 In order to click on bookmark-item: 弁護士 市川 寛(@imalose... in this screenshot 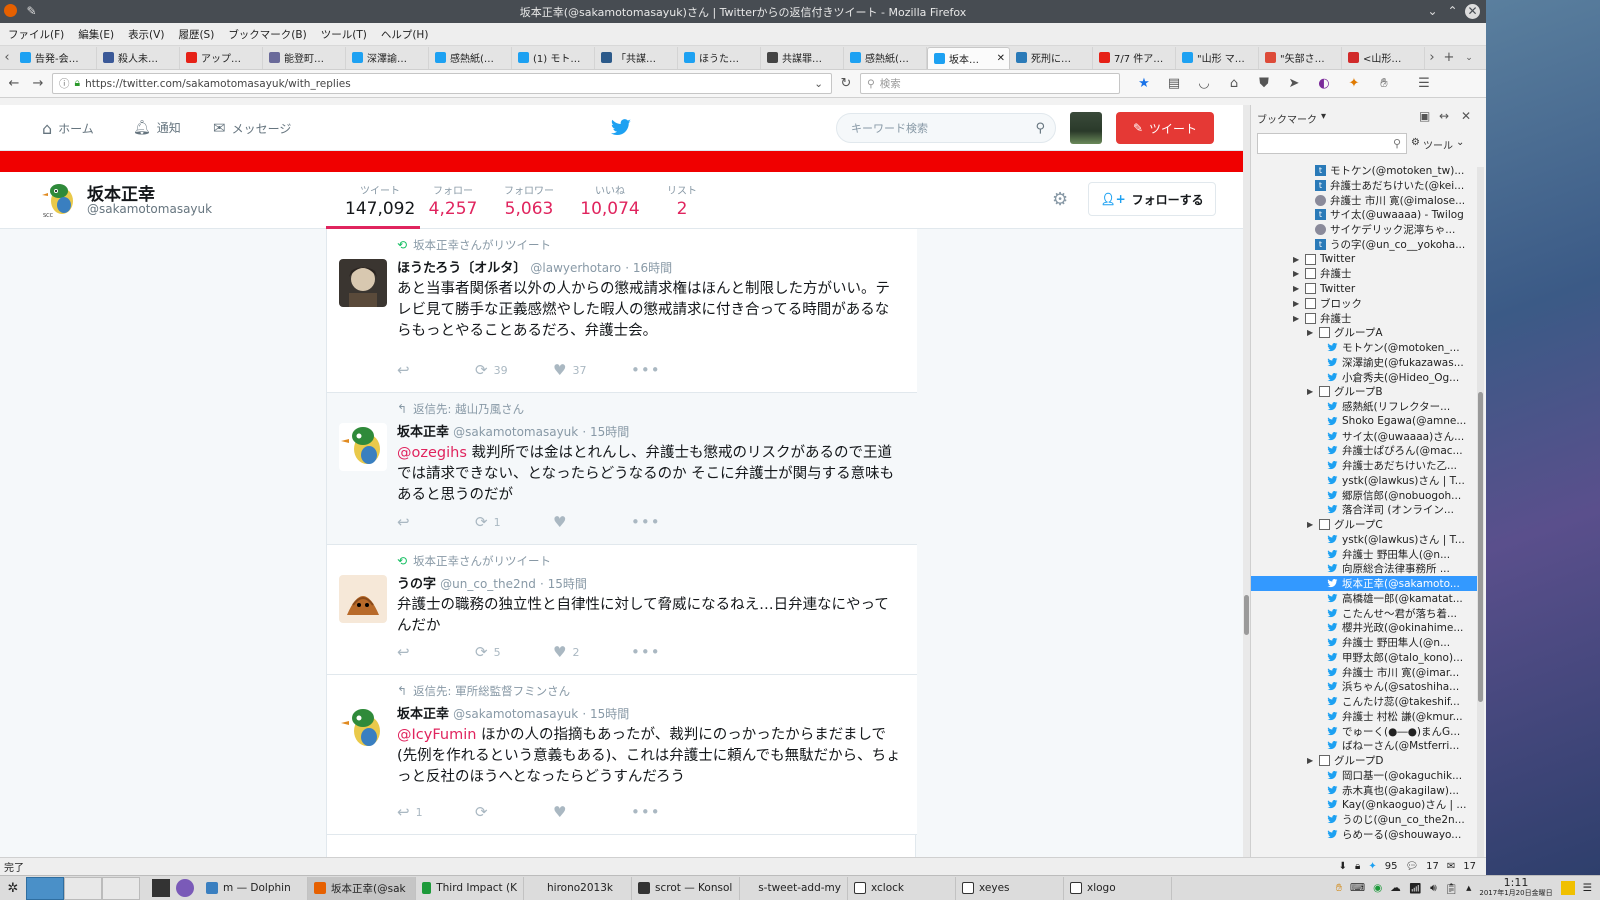, I will do `click(1394, 200)`.